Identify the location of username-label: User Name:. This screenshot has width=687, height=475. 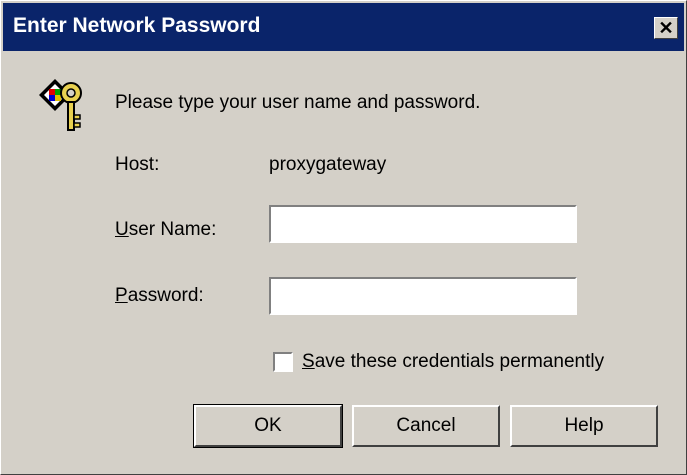
(165, 230).